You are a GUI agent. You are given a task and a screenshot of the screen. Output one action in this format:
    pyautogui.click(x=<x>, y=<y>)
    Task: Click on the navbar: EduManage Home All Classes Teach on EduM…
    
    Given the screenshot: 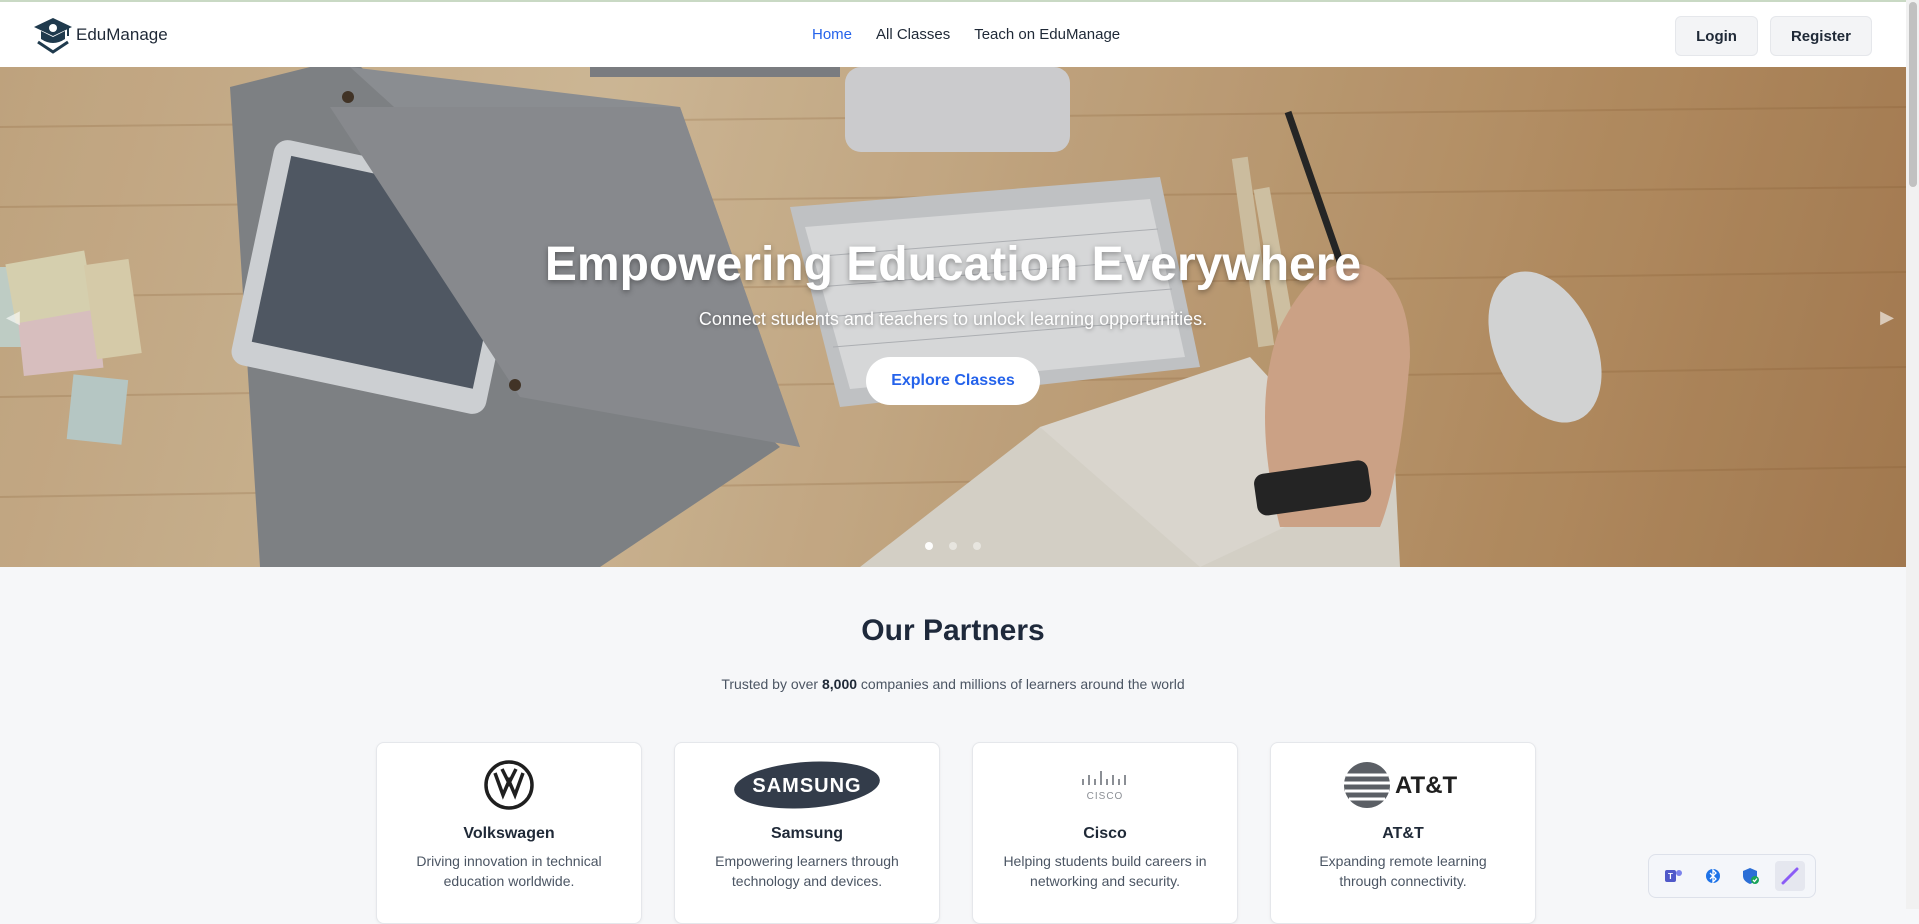 What is the action you would take?
    pyautogui.click(x=953, y=35)
    